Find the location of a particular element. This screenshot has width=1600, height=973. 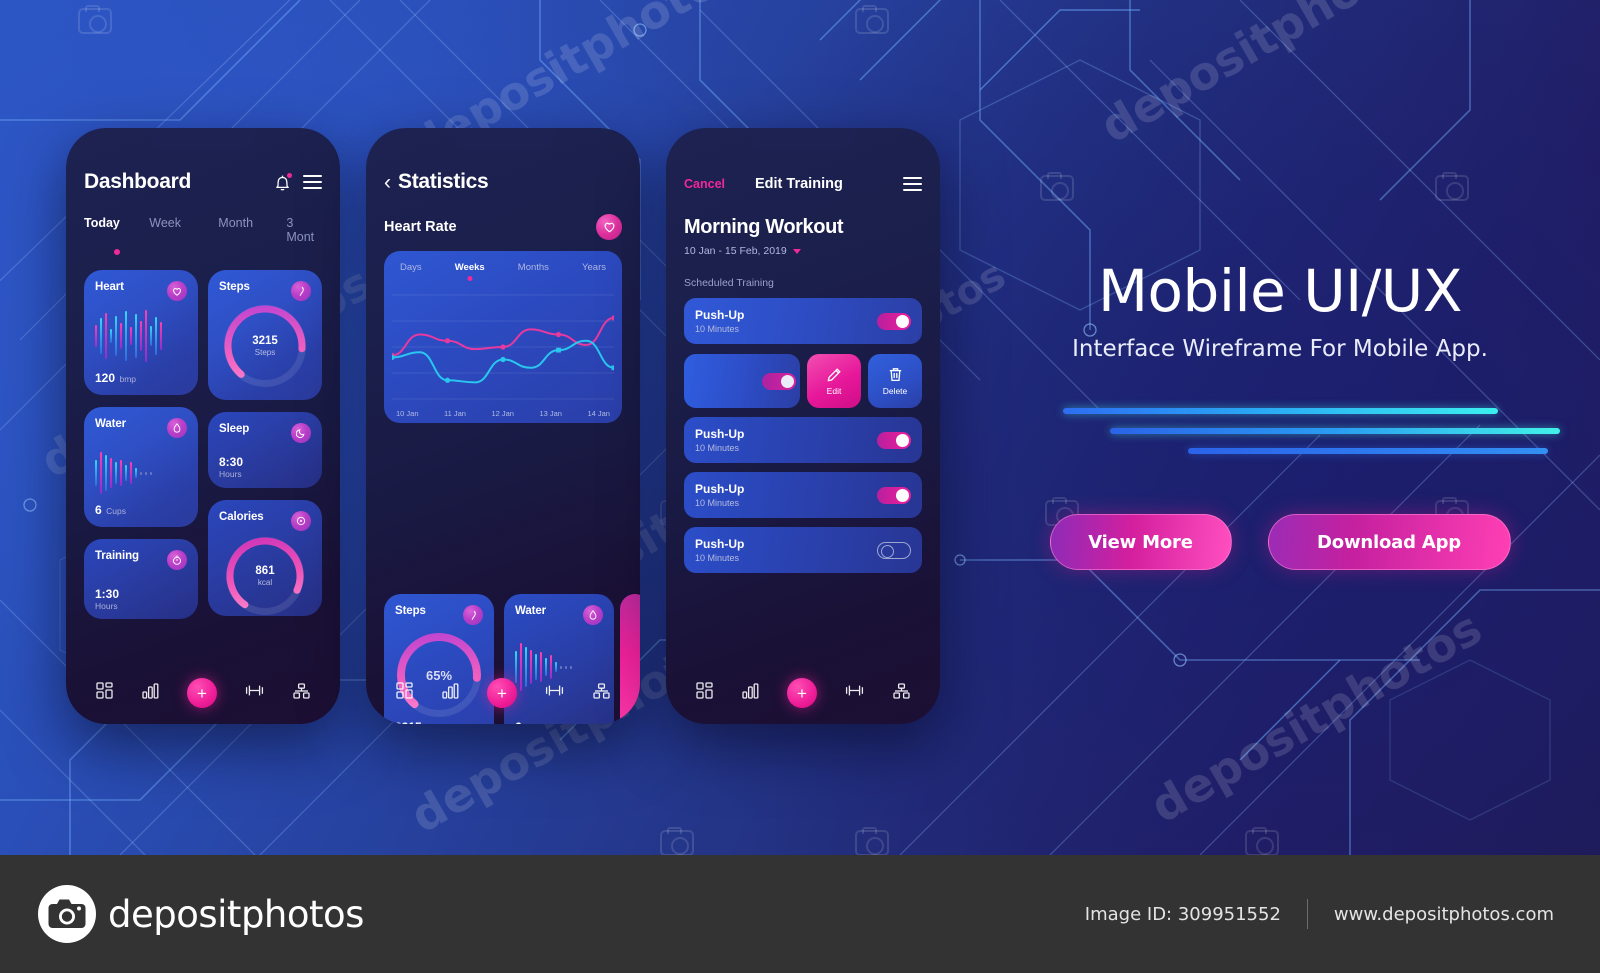

depositphotos-logo: depositphotos is located at coordinates (201, 914).